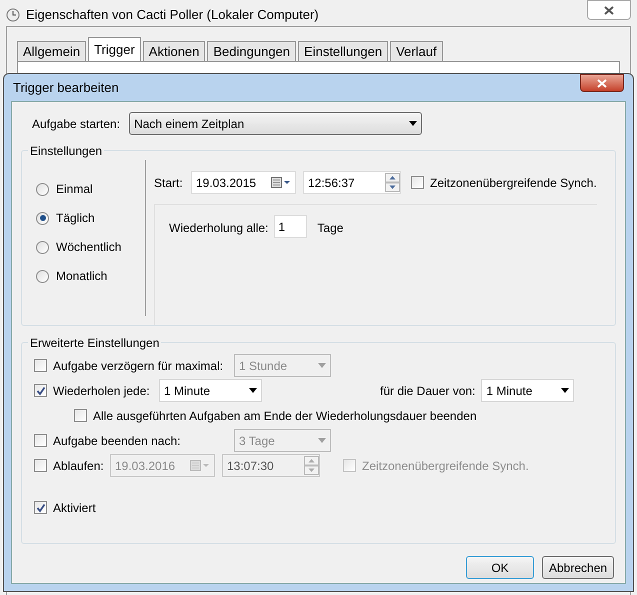  Describe the element at coordinates (251, 51) in the screenshot. I see `tab: Bedingungen` at that location.